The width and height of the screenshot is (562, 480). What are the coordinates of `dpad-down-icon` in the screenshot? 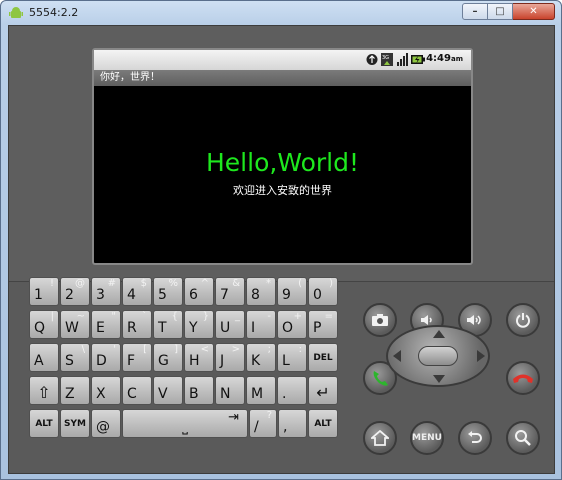 It's located at (439, 379).